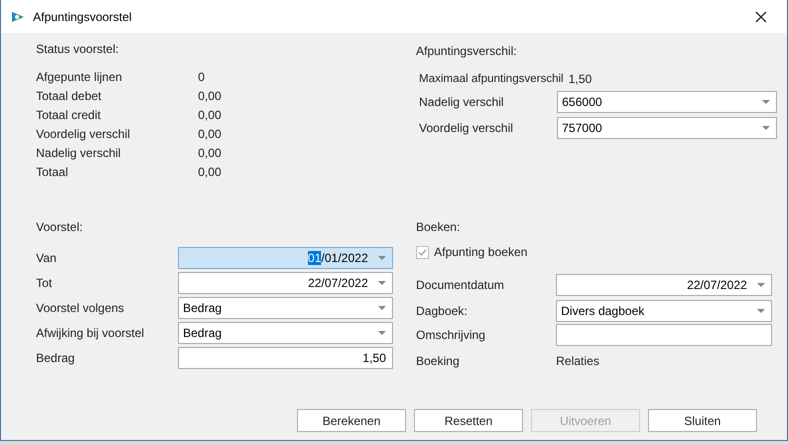 The height and width of the screenshot is (445, 788). I want to click on app-logo-icon, so click(18, 17).